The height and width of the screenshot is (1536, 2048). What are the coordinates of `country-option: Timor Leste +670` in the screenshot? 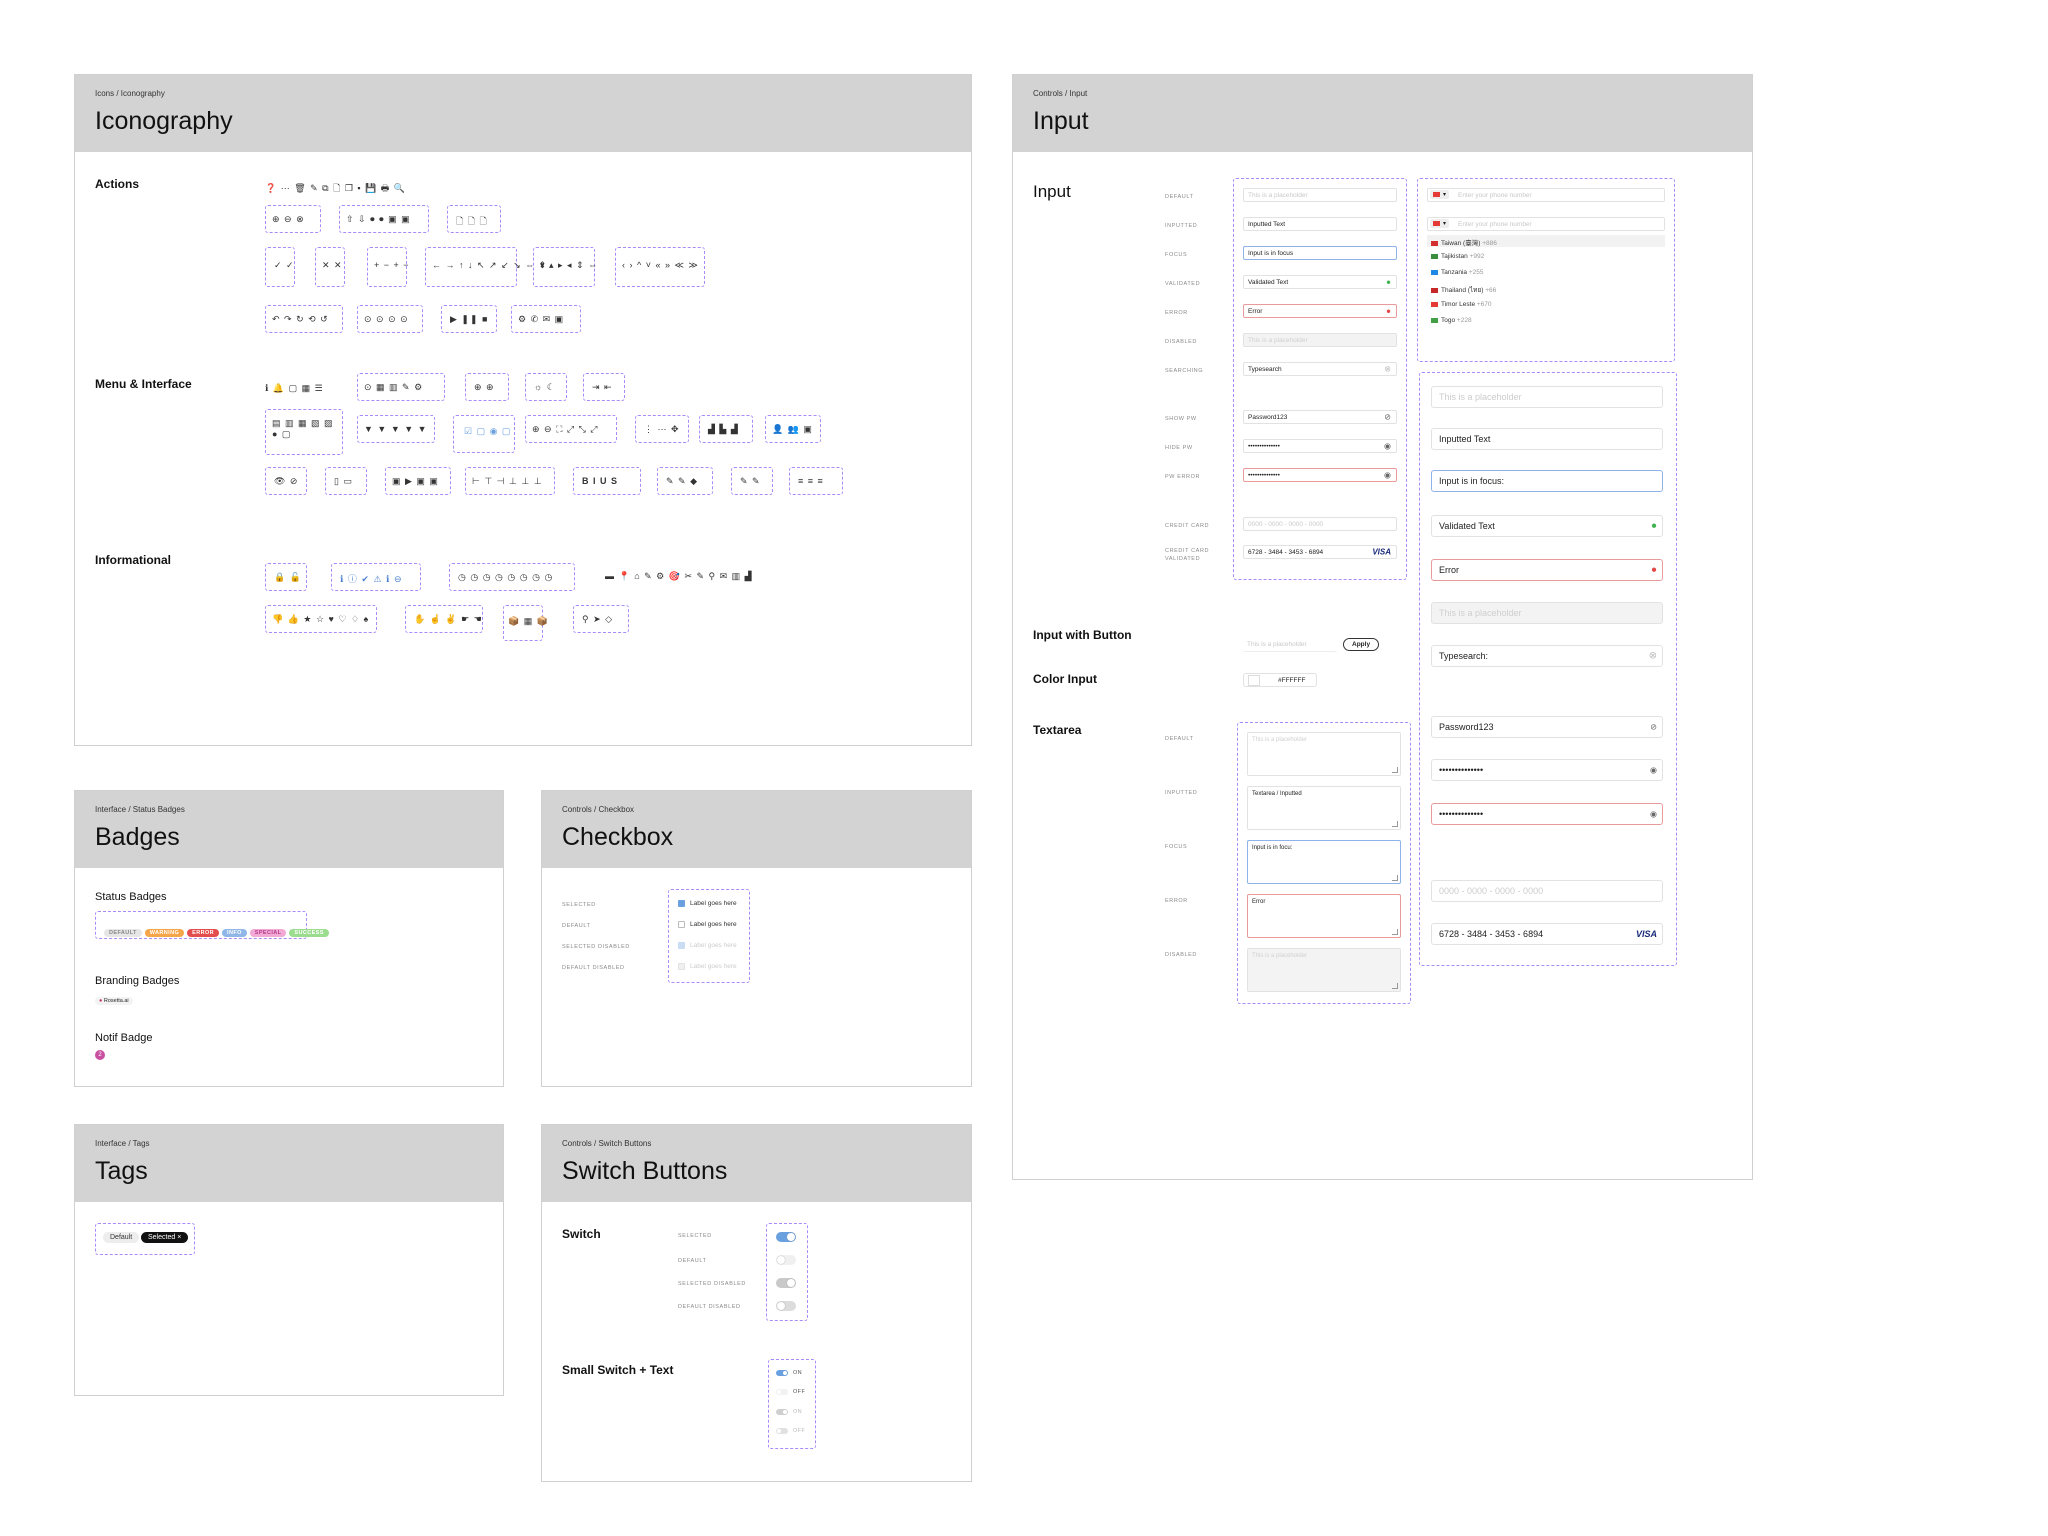 It's located at (1461, 304).